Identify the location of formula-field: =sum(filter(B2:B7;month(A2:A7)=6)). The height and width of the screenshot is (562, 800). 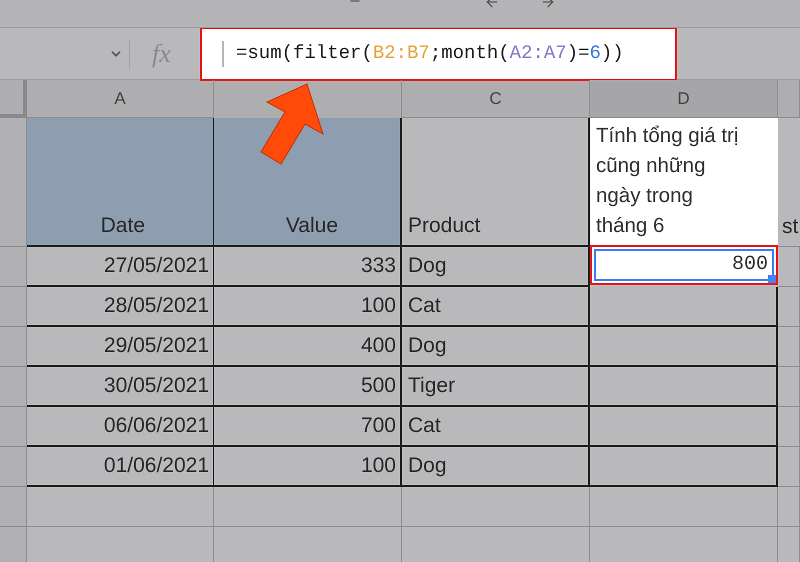
(438, 53).